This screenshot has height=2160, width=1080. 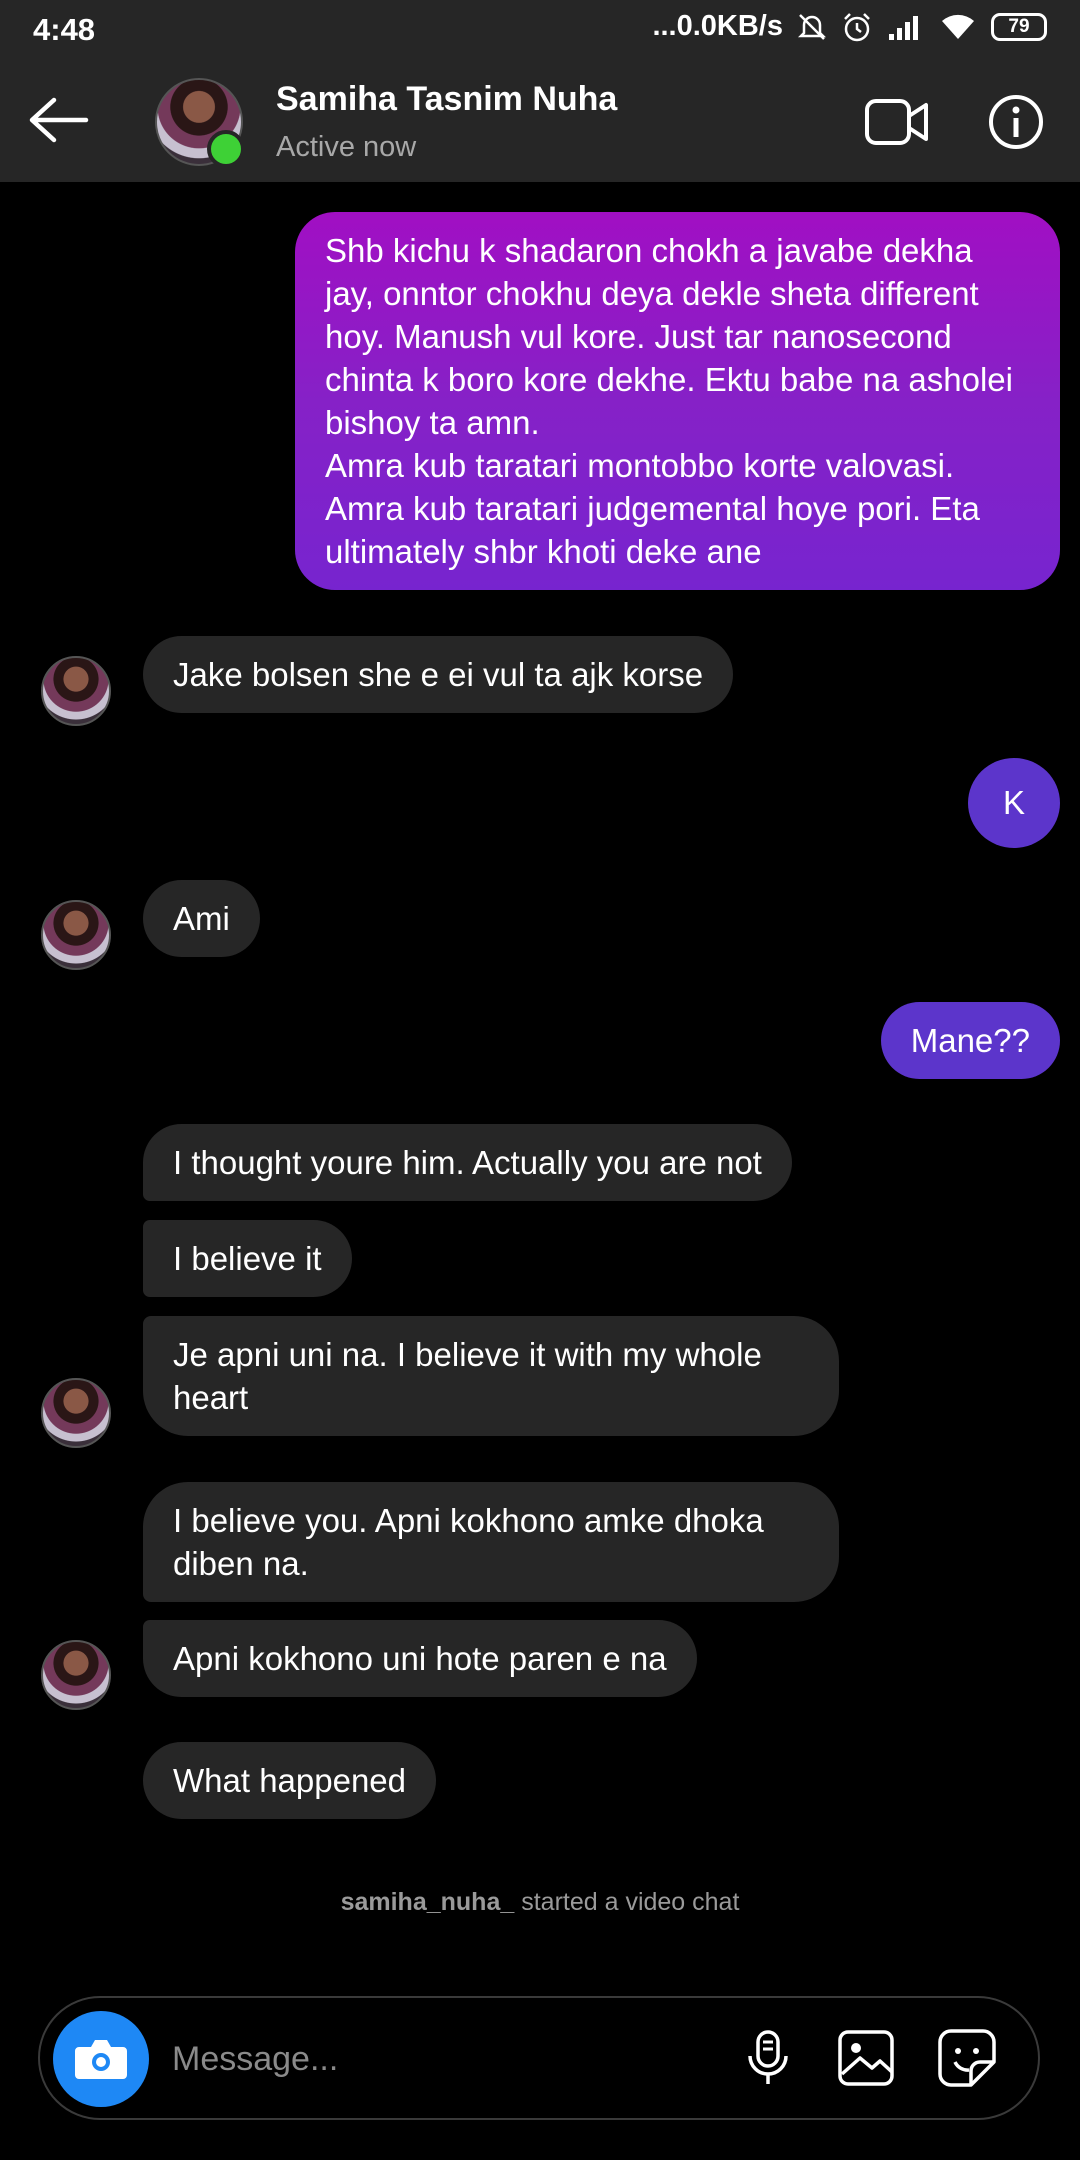 What do you see at coordinates (958, 26) in the screenshot?
I see `wifi-icon` at bounding box center [958, 26].